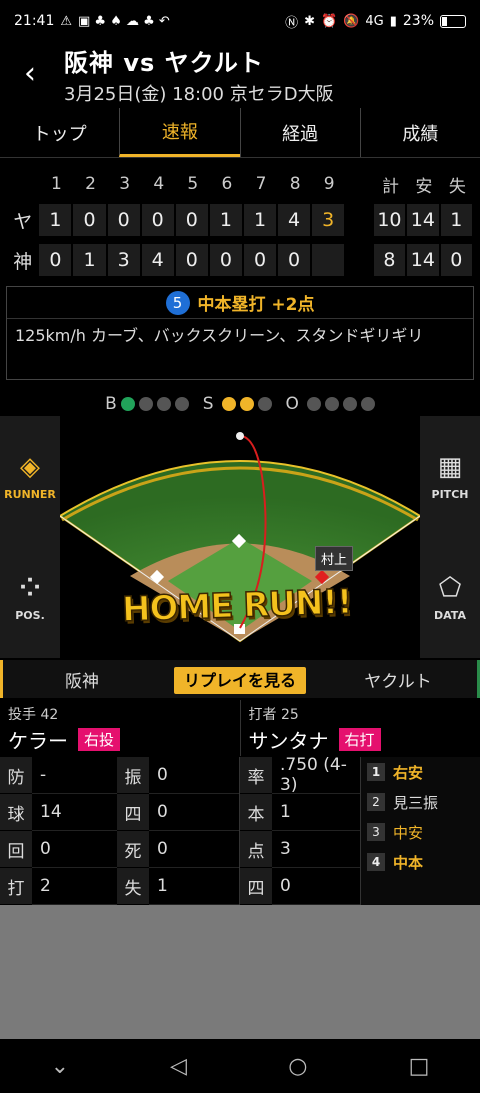 The height and width of the screenshot is (1093, 480). I want to click on home-run-banner: HOME RUN!!, so click(237, 605).